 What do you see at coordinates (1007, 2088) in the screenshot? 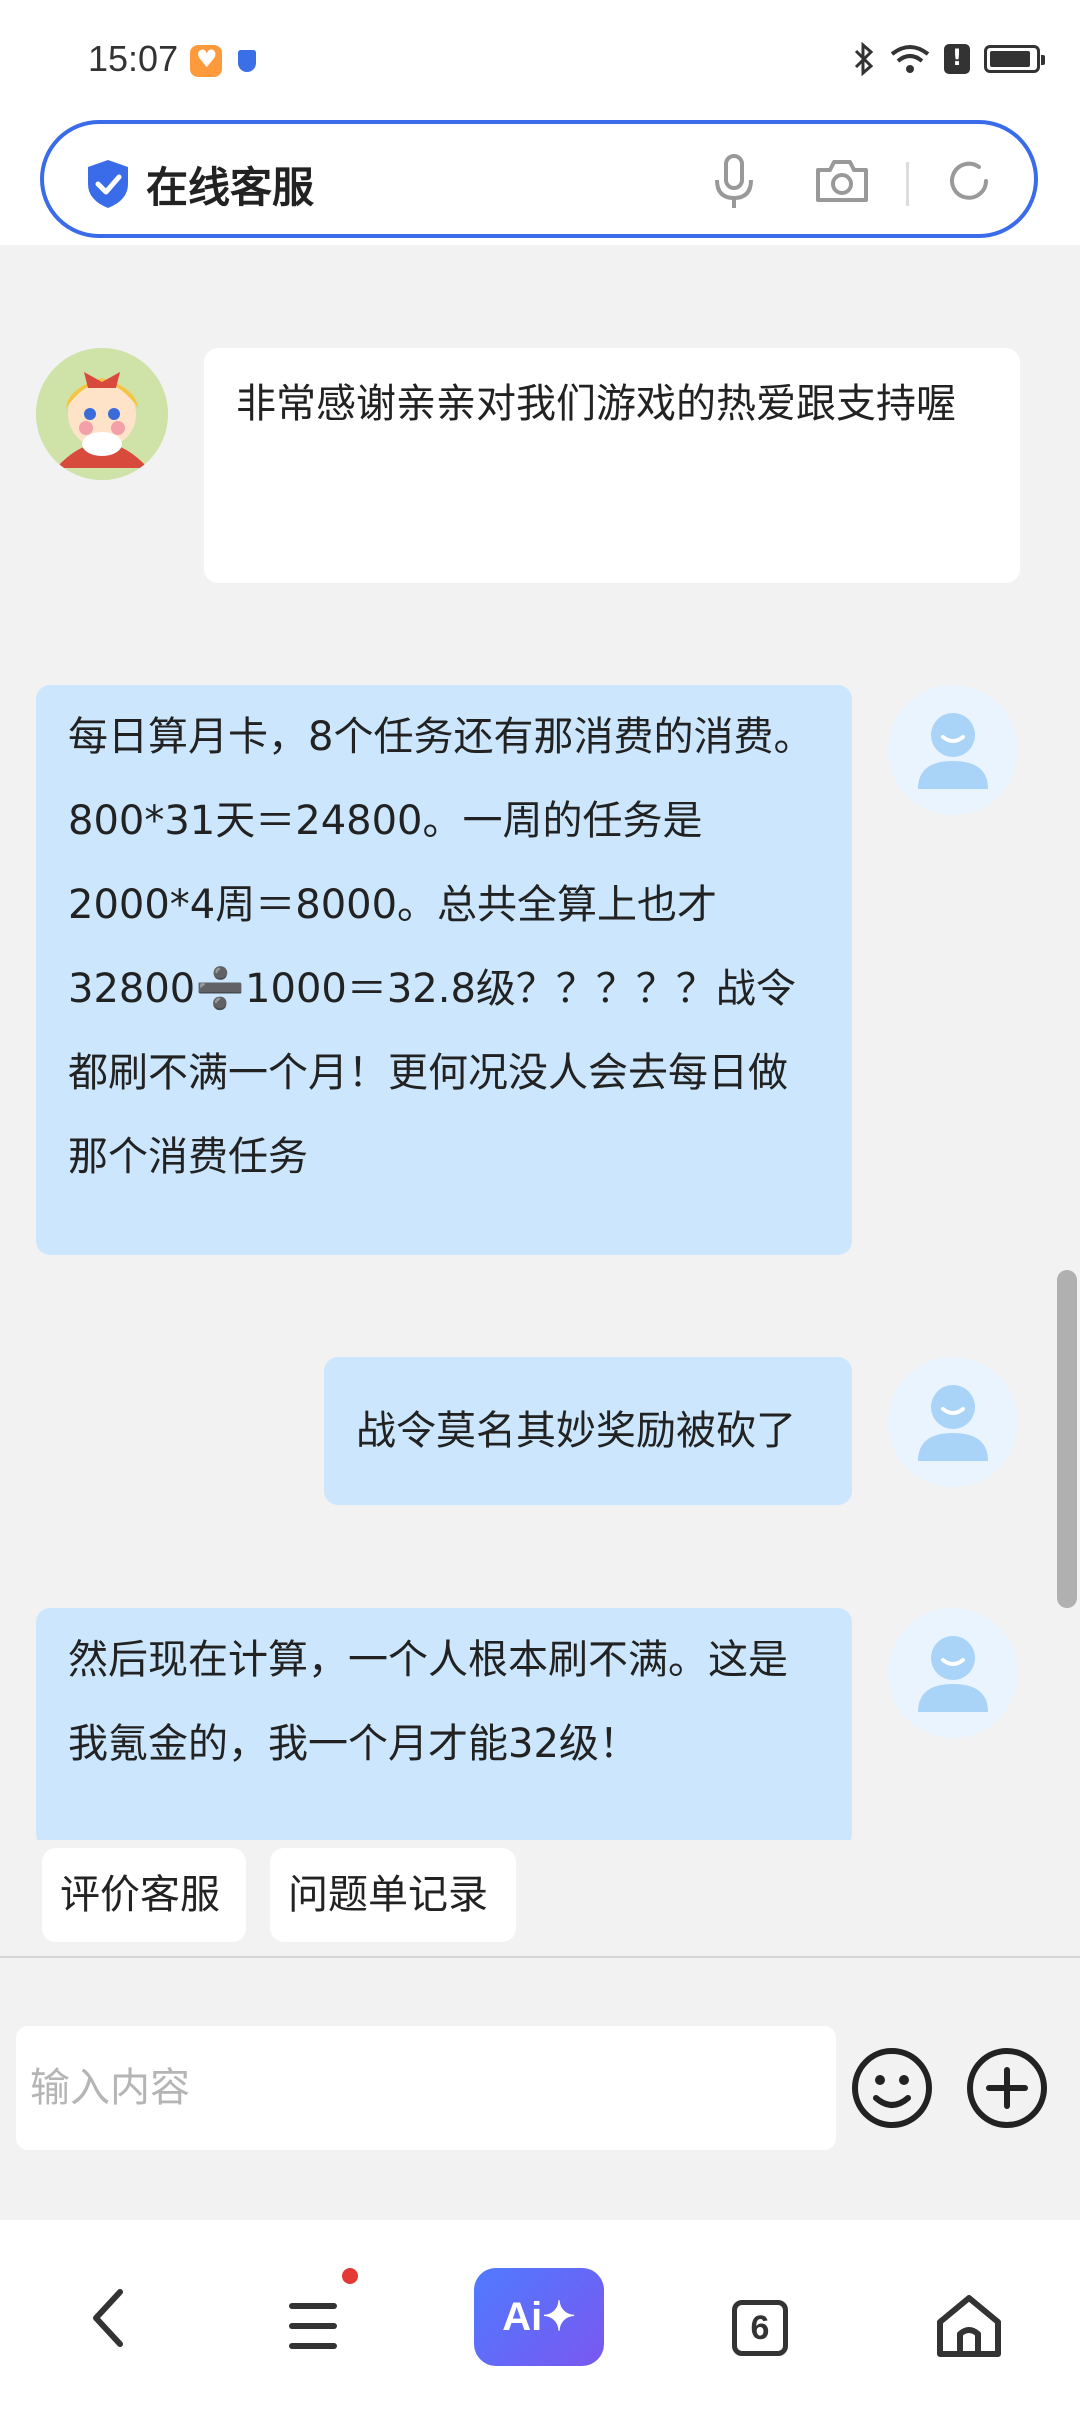
I see `add-icon` at bounding box center [1007, 2088].